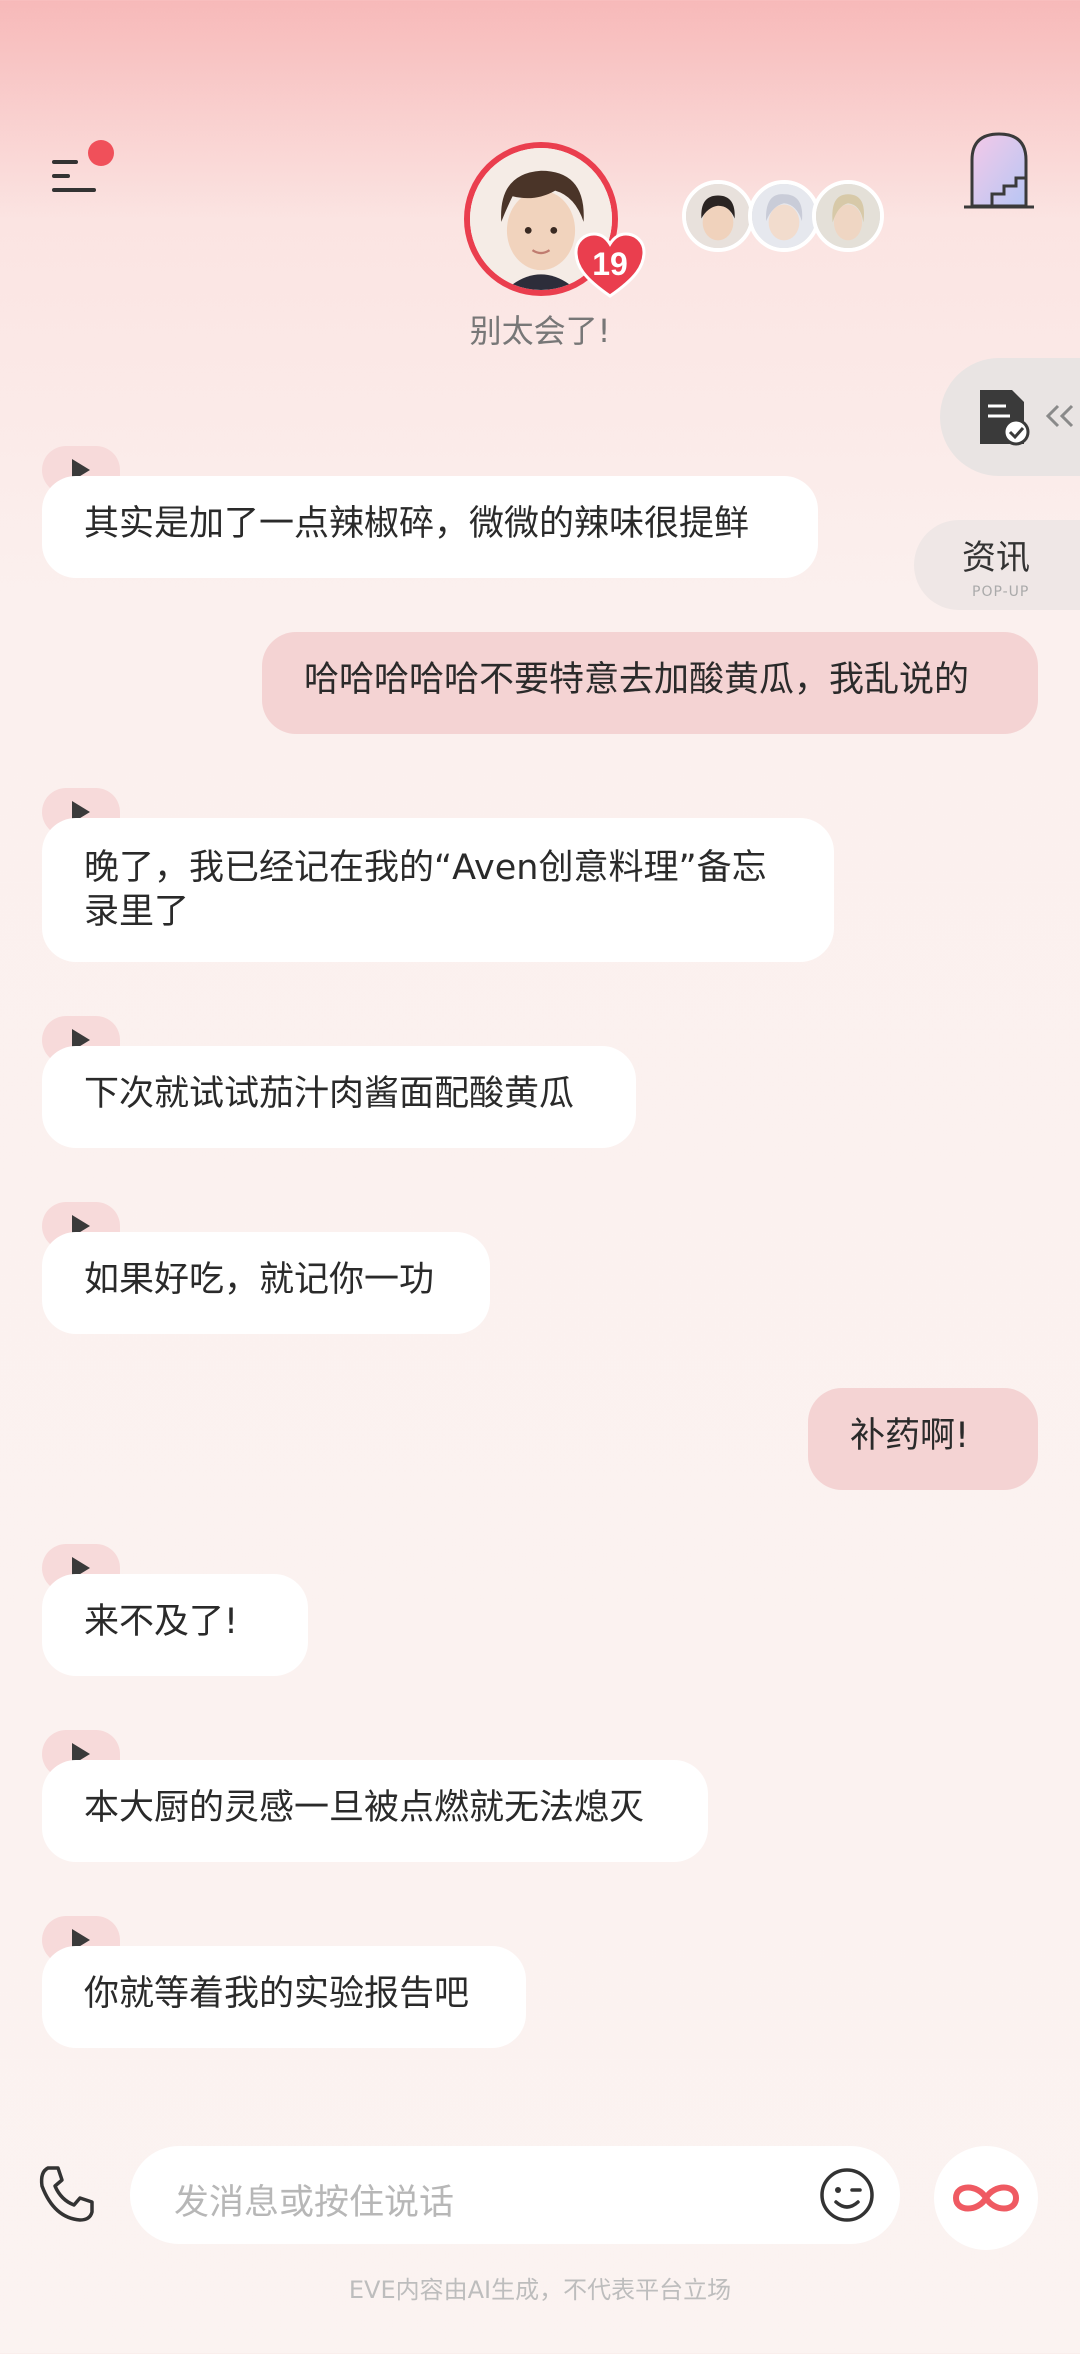 The width and height of the screenshot is (1080, 2354). What do you see at coordinates (1005, 418) in the screenshot?
I see `document-check-icon` at bounding box center [1005, 418].